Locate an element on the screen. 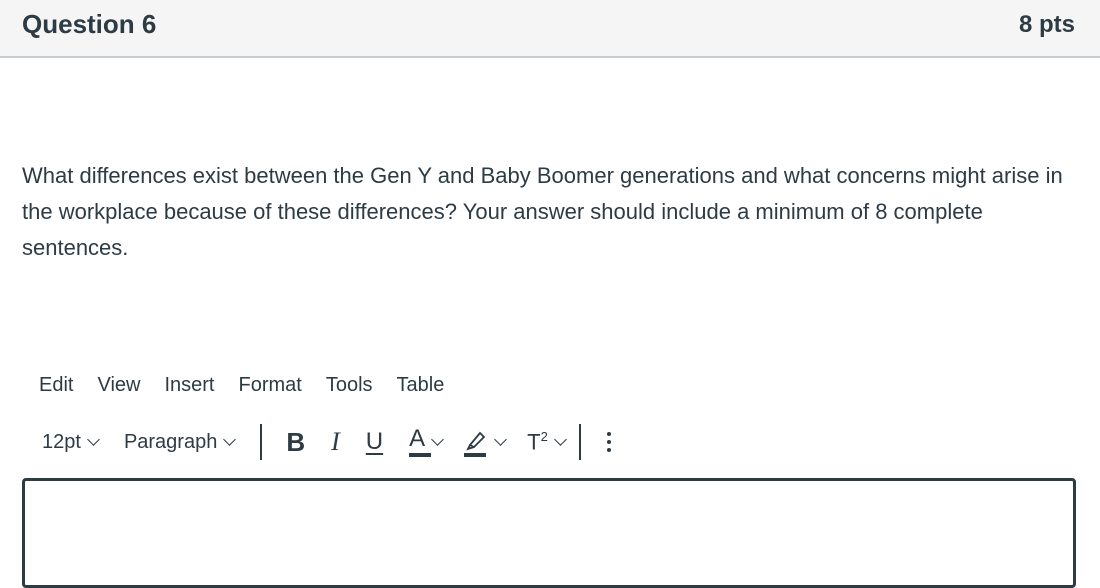  menu-format: Format is located at coordinates (270, 386).